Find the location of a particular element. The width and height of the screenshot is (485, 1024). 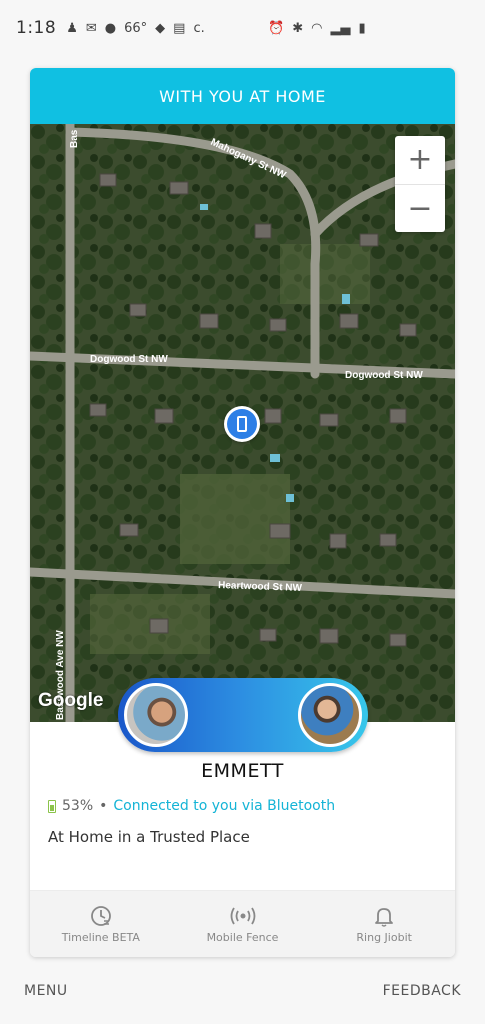

tag-icon: ◆ is located at coordinates (160, 28).